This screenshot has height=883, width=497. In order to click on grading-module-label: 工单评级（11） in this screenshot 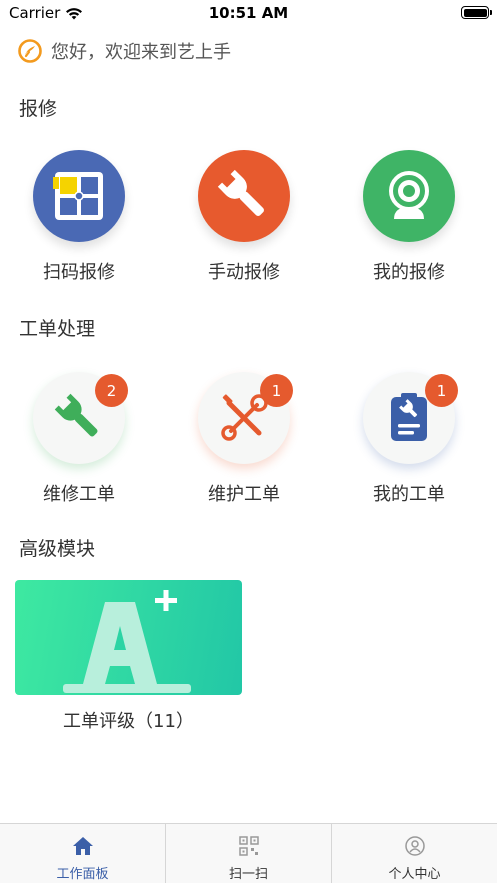, I will do `click(128, 721)`.